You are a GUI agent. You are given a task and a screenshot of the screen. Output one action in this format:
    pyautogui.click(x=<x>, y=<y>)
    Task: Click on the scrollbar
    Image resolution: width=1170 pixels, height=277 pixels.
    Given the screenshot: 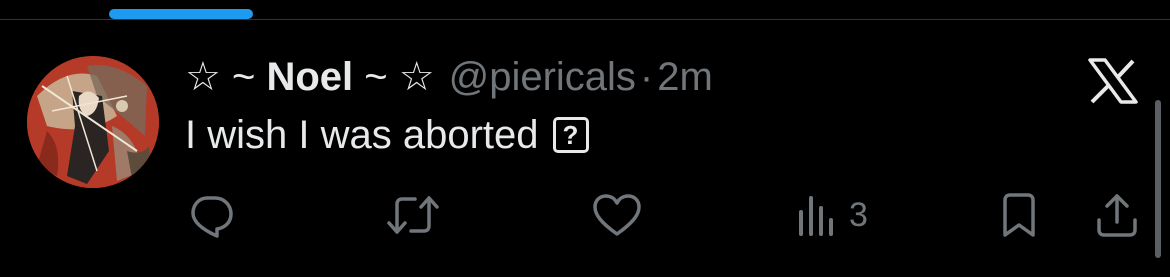 What is the action you would take?
    pyautogui.click(x=1158, y=179)
    